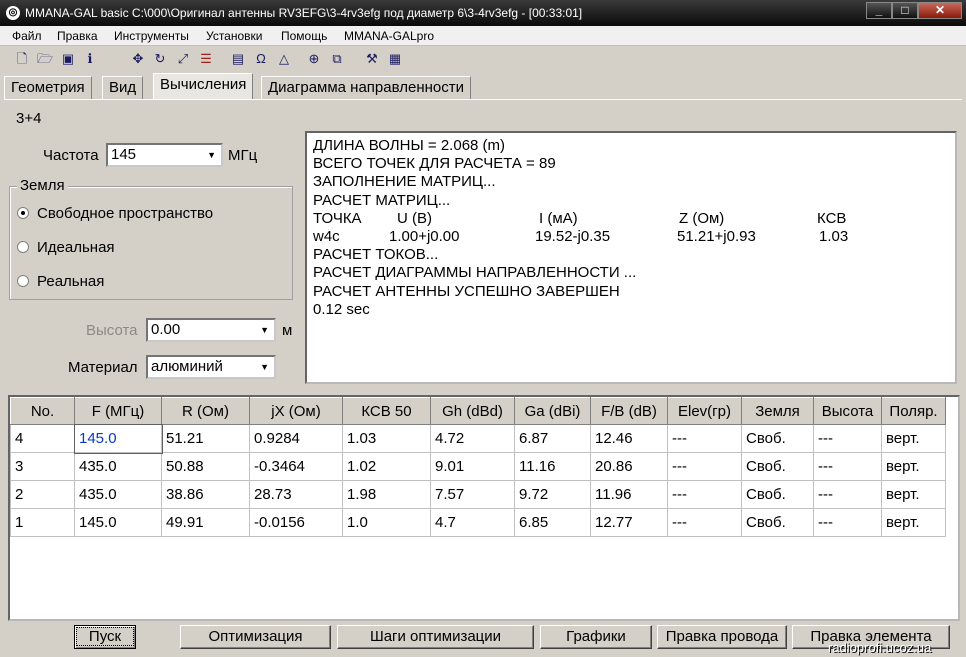 The width and height of the screenshot is (966, 657). What do you see at coordinates (472, 522) in the screenshot?
I see `table-cell: 4.7` at bounding box center [472, 522].